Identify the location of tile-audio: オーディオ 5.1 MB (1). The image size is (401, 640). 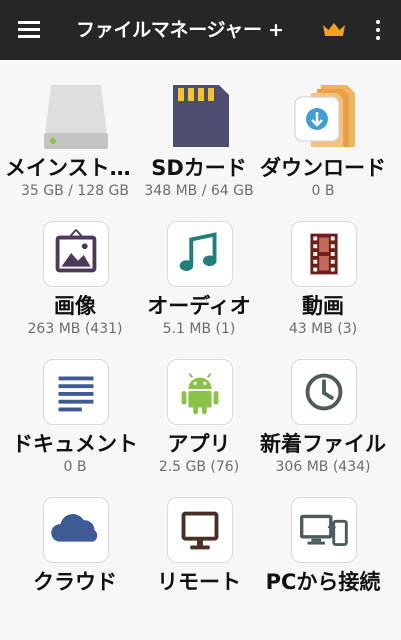
(199, 286).